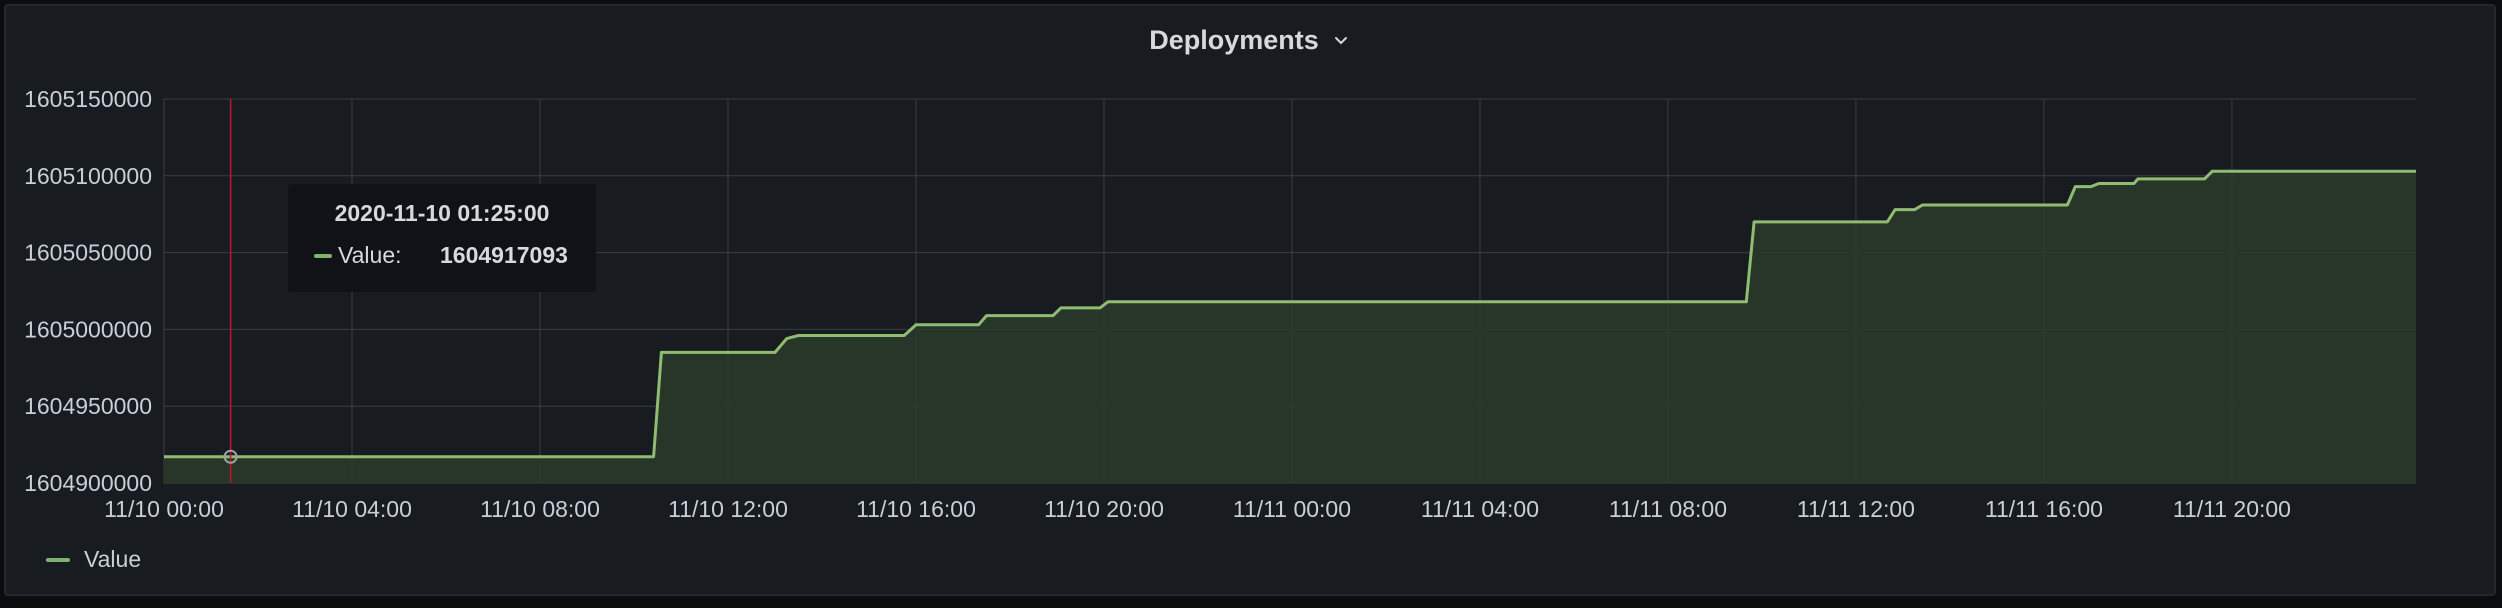 The width and height of the screenshot is (2502, 608). Describe the element at coordinates (1668, 509) in the screenshot. I see `x-tick-label: 11/11 08:00` at that location.